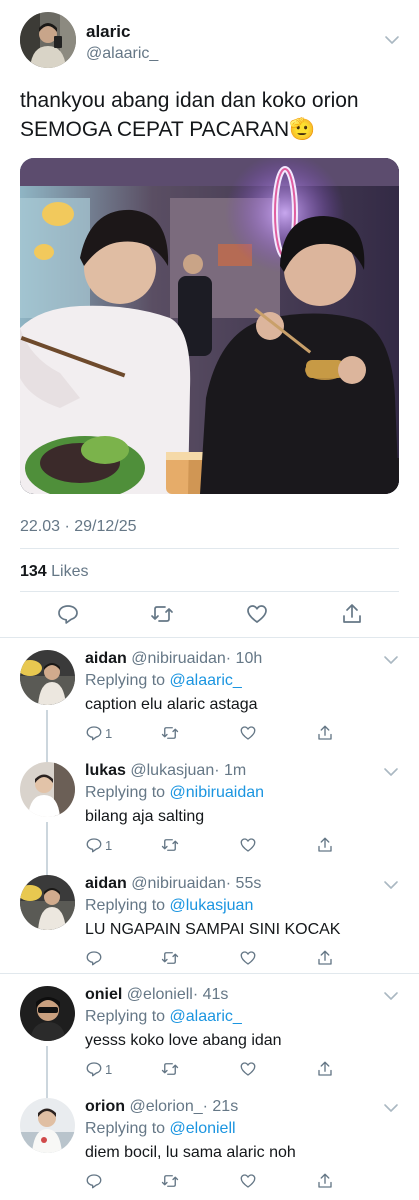 The image size is (419, 1200). What do you see at coordinates (212, 905) in the screenshot?
I see `replying-to-handle: @lukasjuan` at bounding box center [212, 905].